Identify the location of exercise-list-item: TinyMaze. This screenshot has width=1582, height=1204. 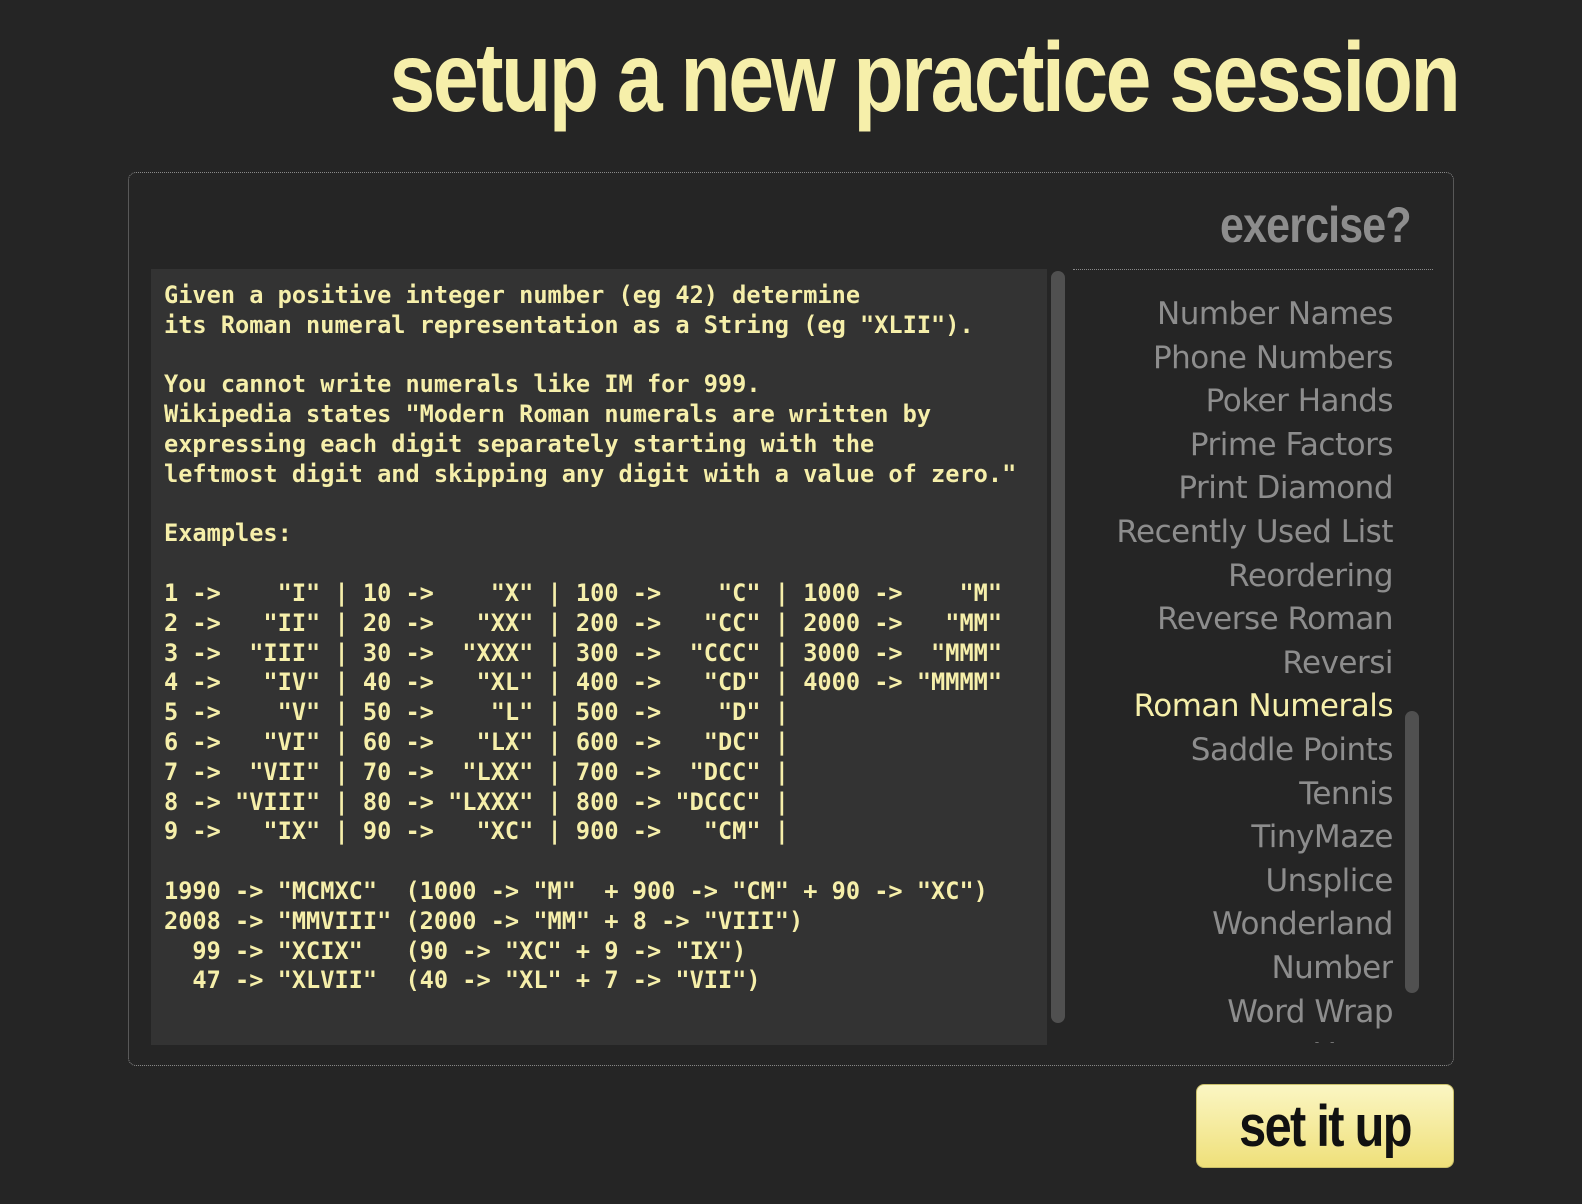
(1235, 838).